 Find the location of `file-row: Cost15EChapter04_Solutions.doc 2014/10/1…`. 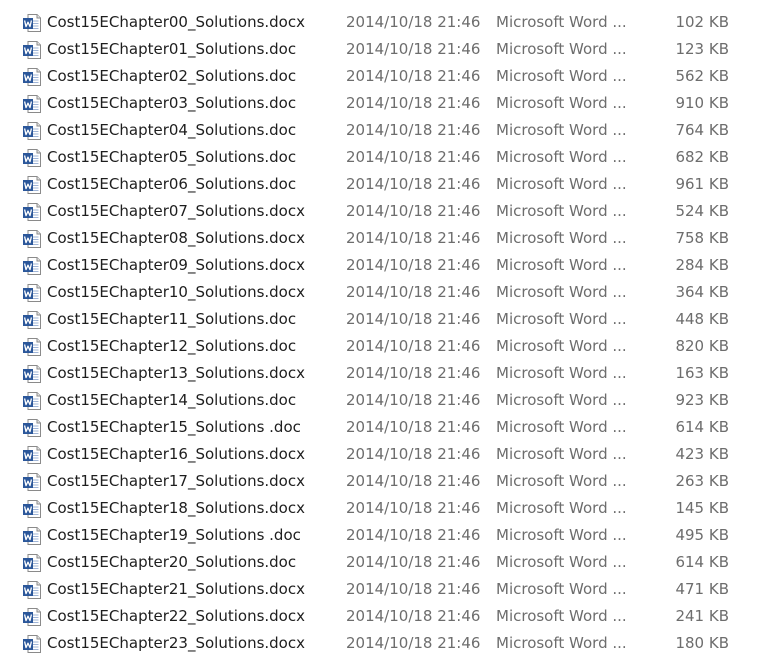

file-row: Cost15EChapter04_Solutions.doc 2014/10/1… is located at coordinates (385, 130).